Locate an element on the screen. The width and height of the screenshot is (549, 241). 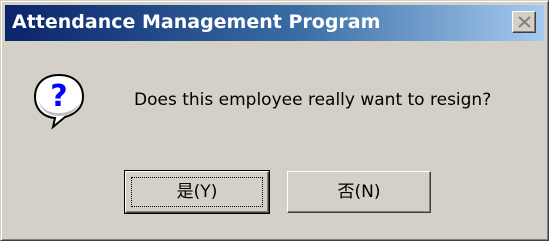
yes-button: 是(Y) is located at coordinates (197, 192).